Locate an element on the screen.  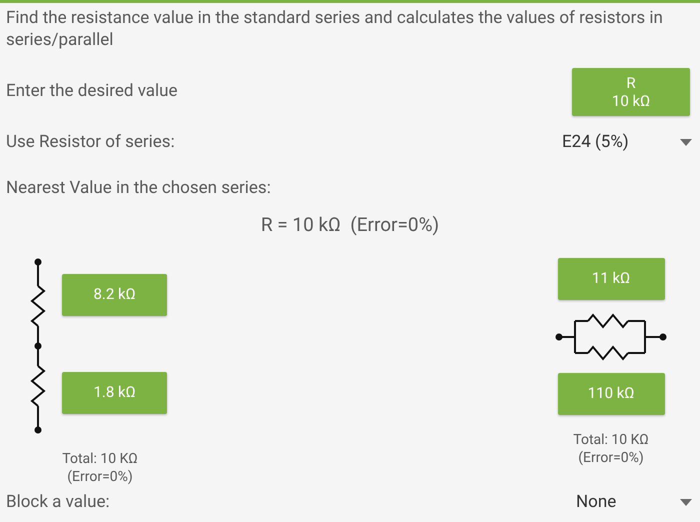
series-dropdown: E24 (5%) is located at coordinates (627, 143).